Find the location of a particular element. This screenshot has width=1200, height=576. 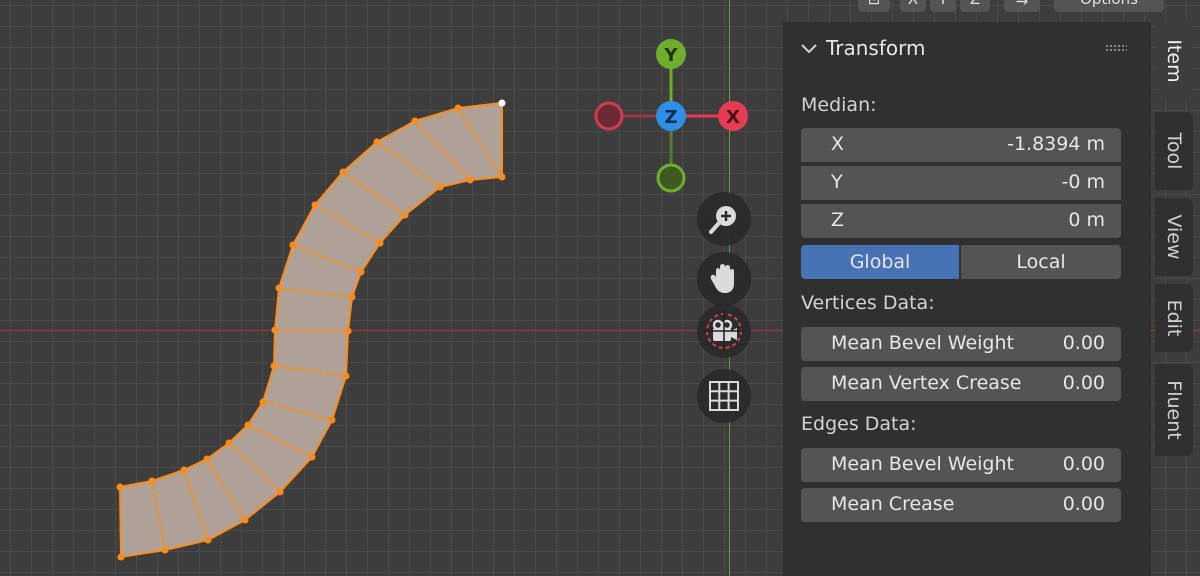

navigation-gizmo: X Y Z is located at coordinates (675, 120).